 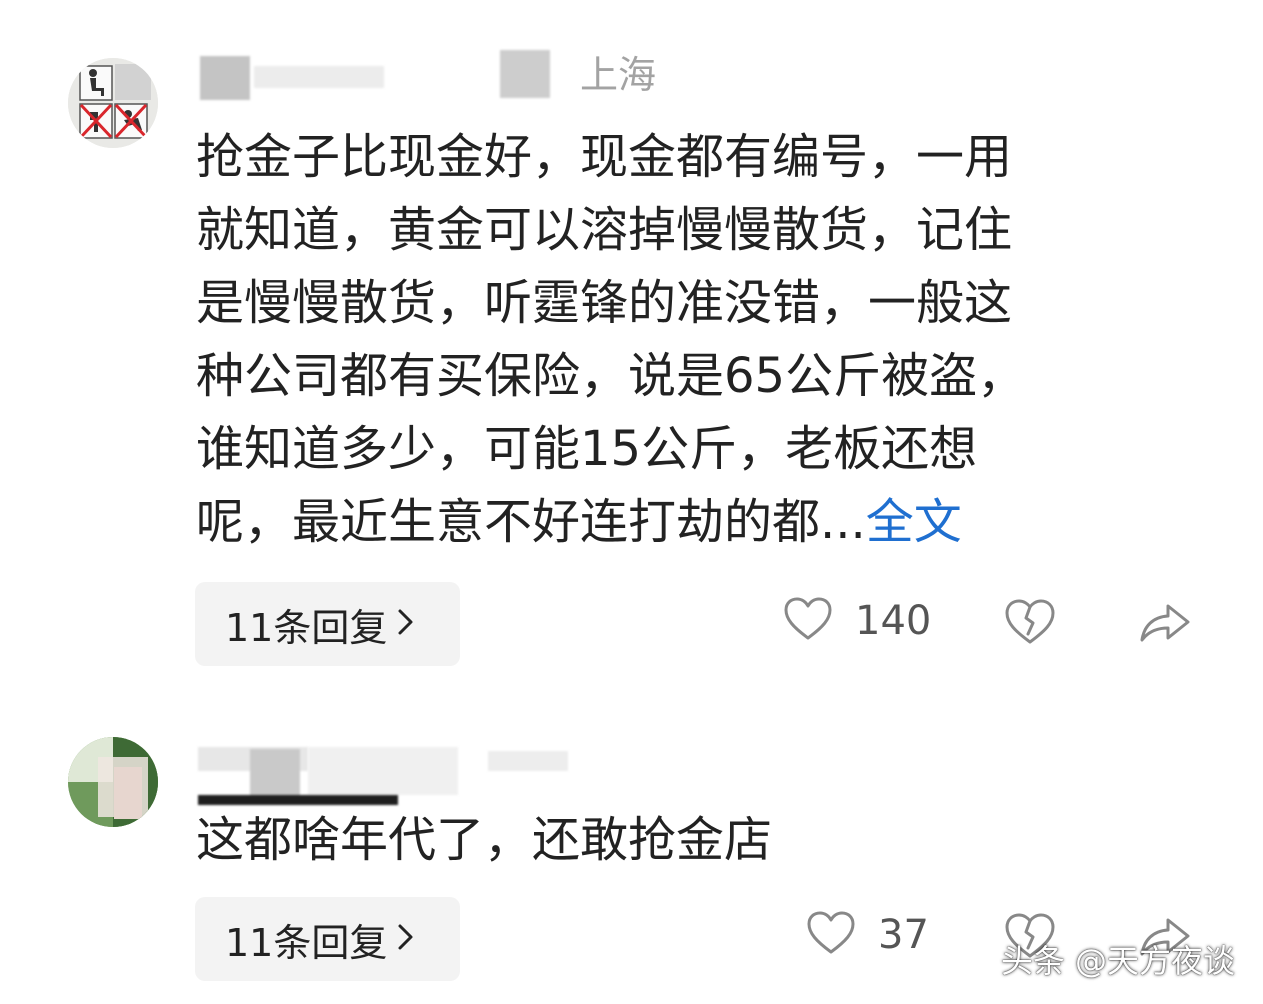 I want to click on comment-text-line: 呢，最近生意不好连打劫的都...全文, so click(x=686, y=522).